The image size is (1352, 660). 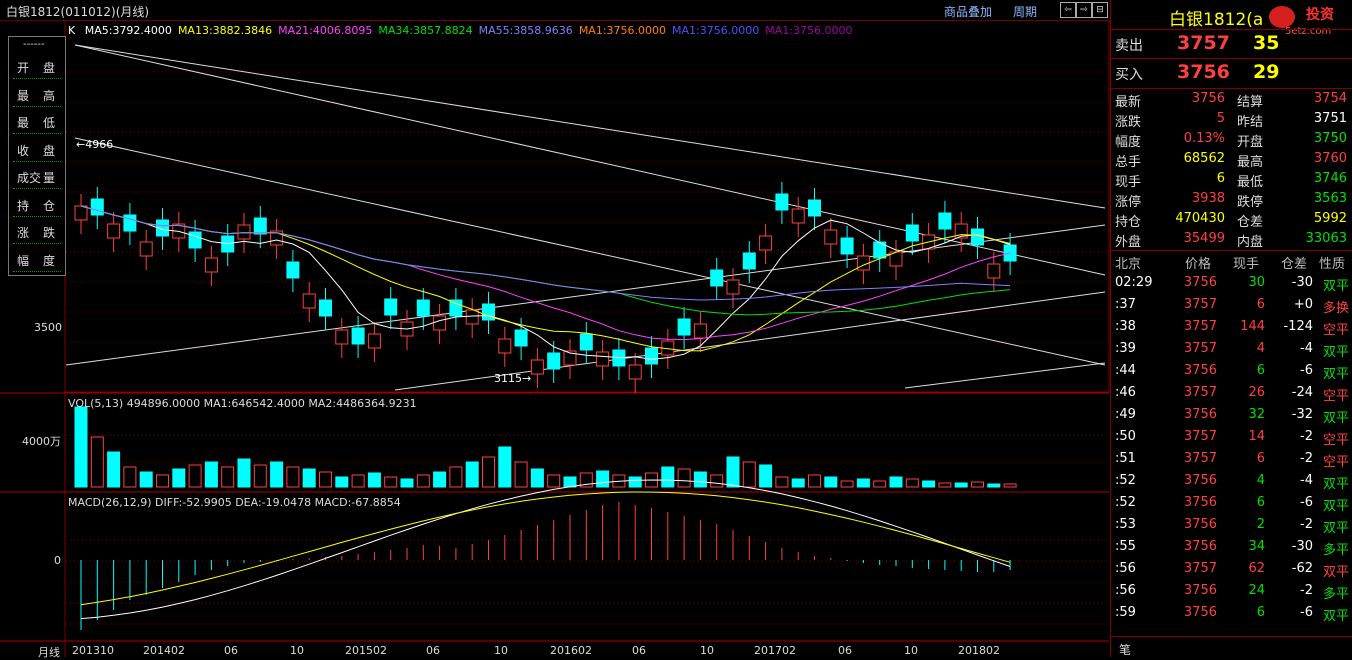 I want to click on layout-toggle-icon: ⊟, so click(x=1100, y=10).